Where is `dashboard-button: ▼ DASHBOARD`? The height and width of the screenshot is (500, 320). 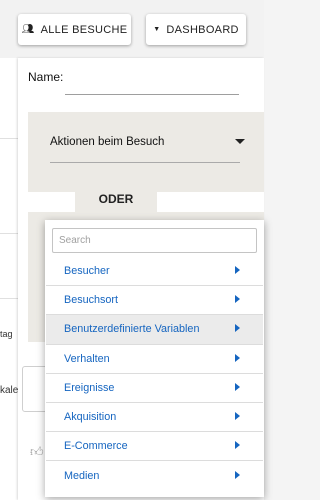
dashboard-button: ▼ DASHBOARD is located at coordinates (196, 29).